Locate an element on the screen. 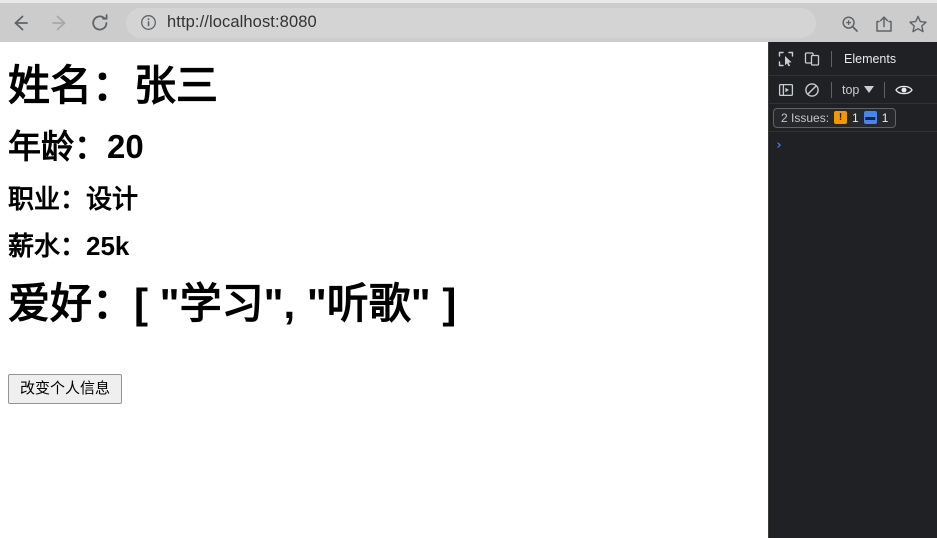 Image resolution: width=937 pixels, height=538 pixels. issues-bar: 2 Issues: ! 1 ▬ 1 is located at coordinates (853, 118).